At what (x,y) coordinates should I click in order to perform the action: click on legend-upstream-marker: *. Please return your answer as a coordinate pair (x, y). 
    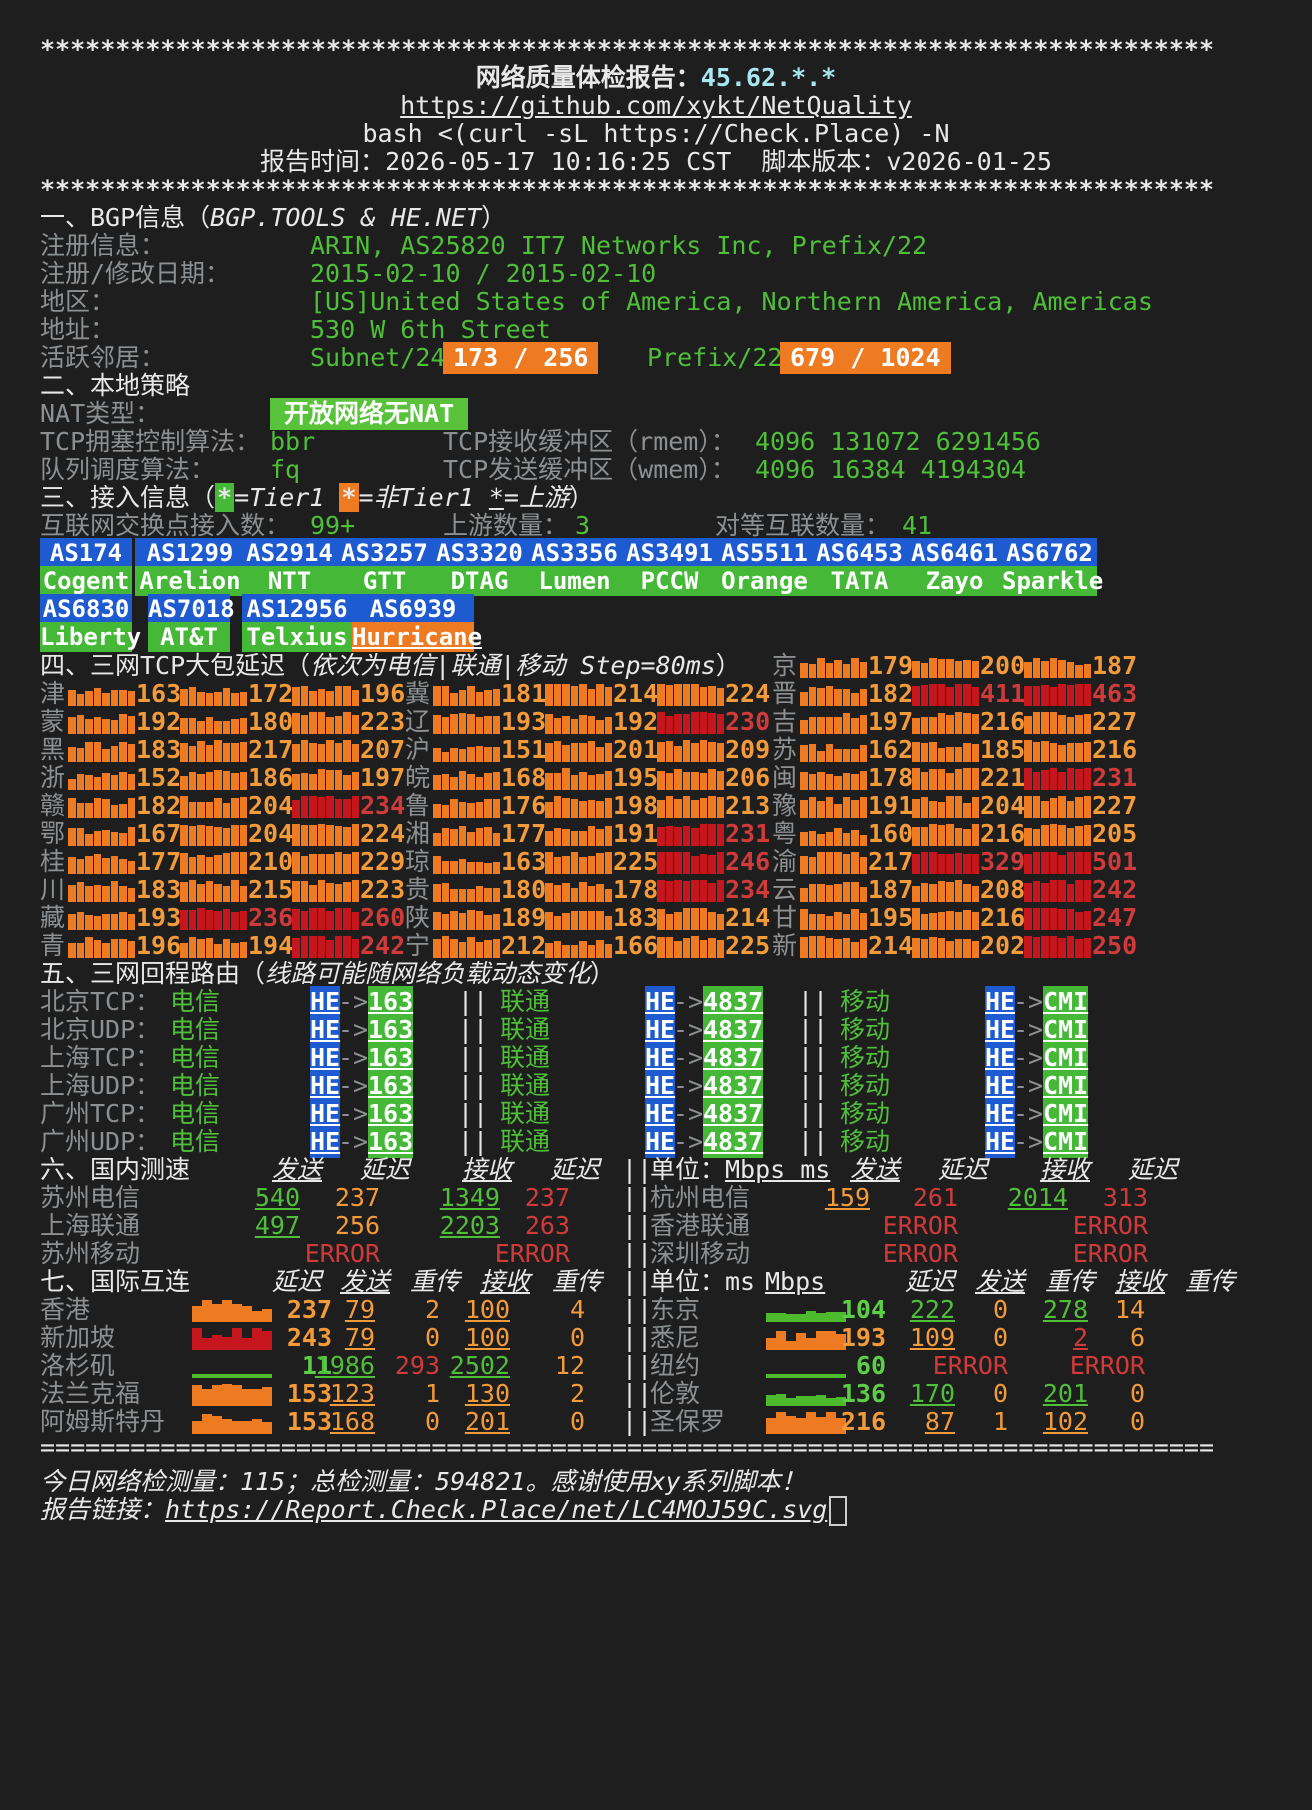
    Looking at the image, I should click on (496, 497).